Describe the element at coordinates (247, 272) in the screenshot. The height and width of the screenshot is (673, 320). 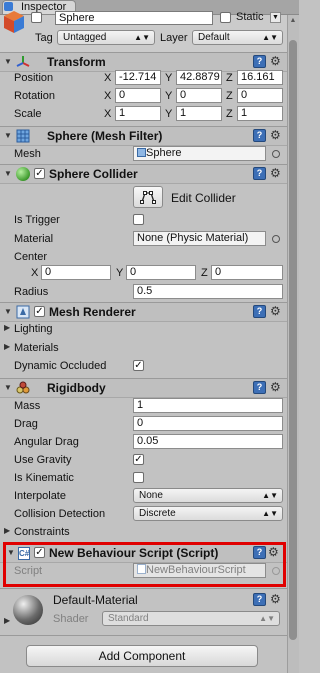
I see `center-z-field: 0` at that location.